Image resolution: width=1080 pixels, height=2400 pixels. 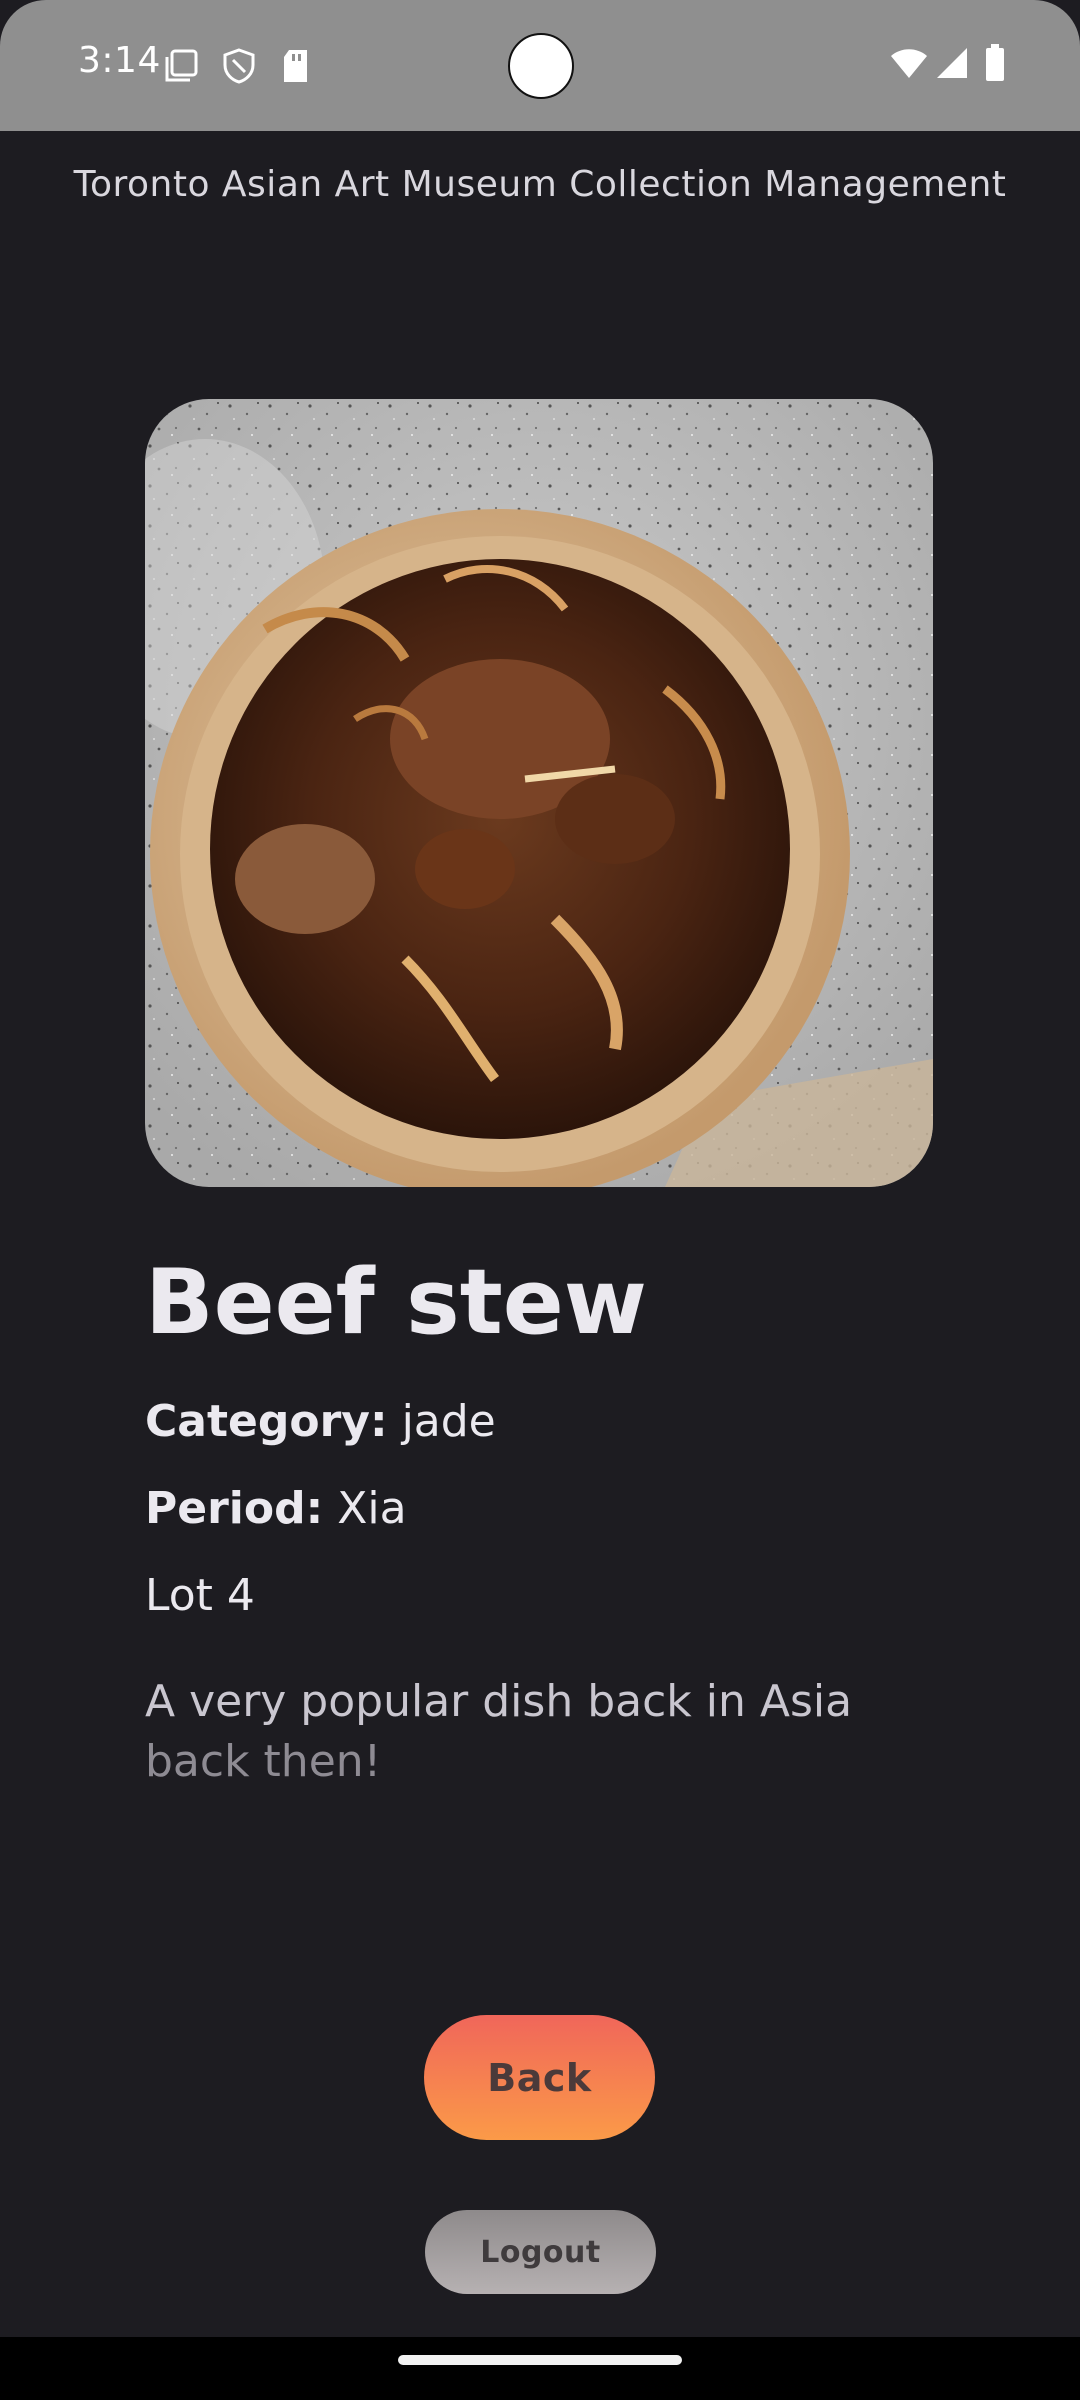 What do you see at coordinates (540, 2252) in the screenshot?
I see `logout-button: Logout` at bounding box center [540, 2252].